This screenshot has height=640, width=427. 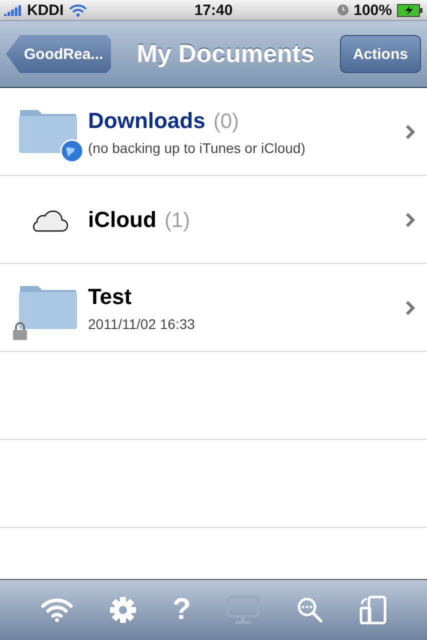 I want to click on search-button, so click(x=310, y=610).